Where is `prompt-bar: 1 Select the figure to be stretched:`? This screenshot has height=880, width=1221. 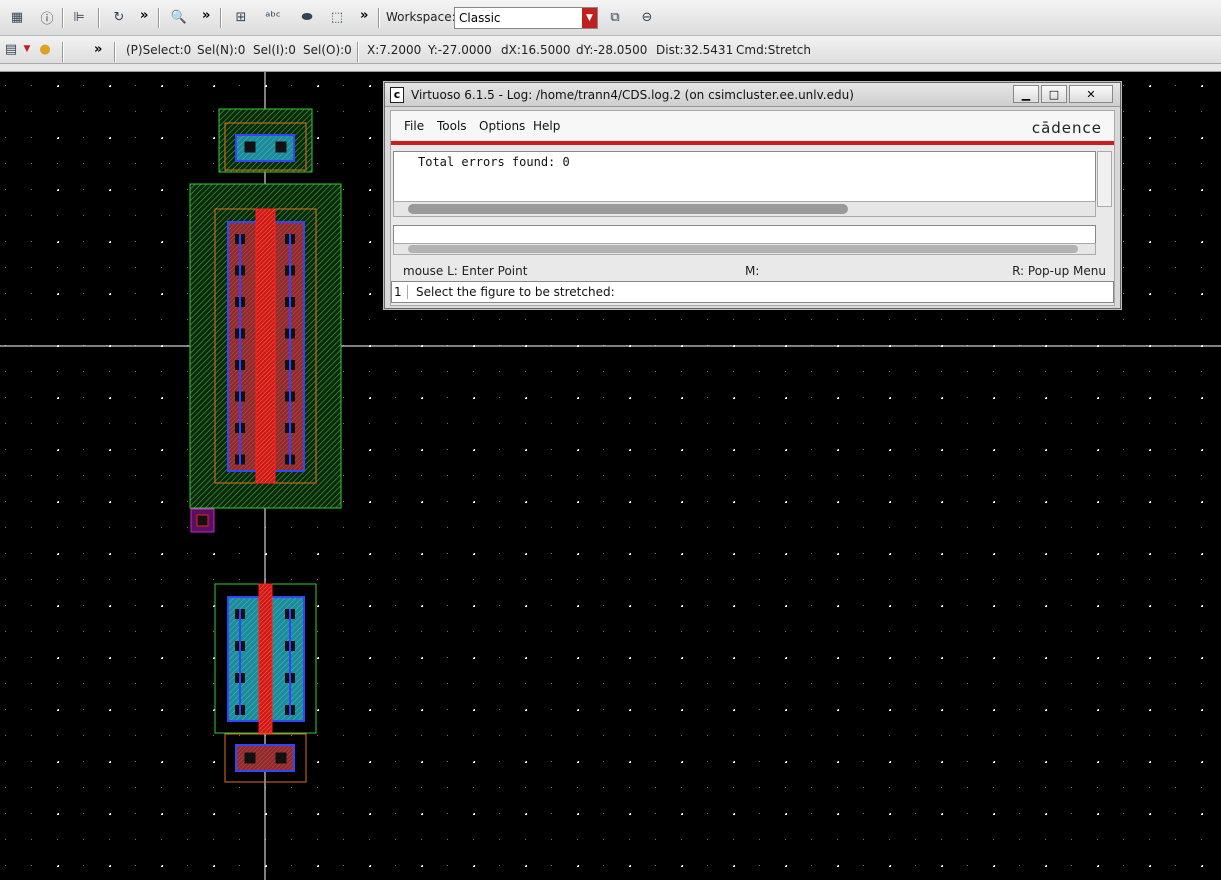
prompt-bar: 1 Select the figure to be stretched: is located at coordinates (752, 292).